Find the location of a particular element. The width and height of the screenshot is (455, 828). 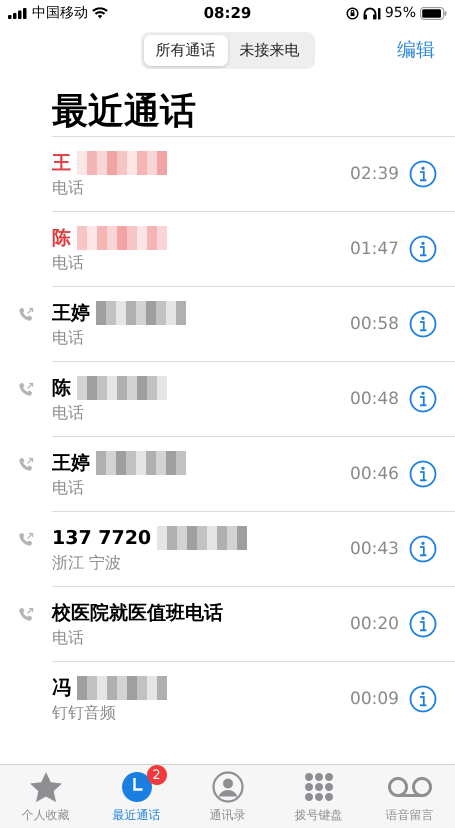

carrier-name: 中国移动 is located at coordinates (60, 13).